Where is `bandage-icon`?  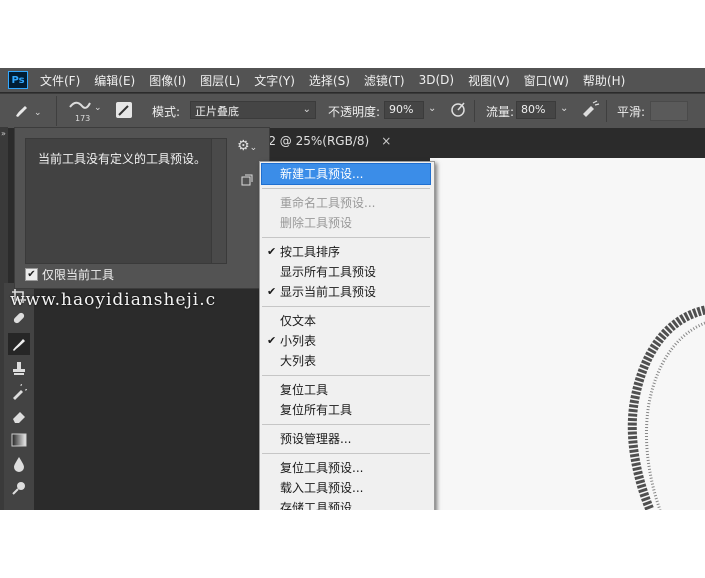
bandage-icon is located at coordinates (19, 318).